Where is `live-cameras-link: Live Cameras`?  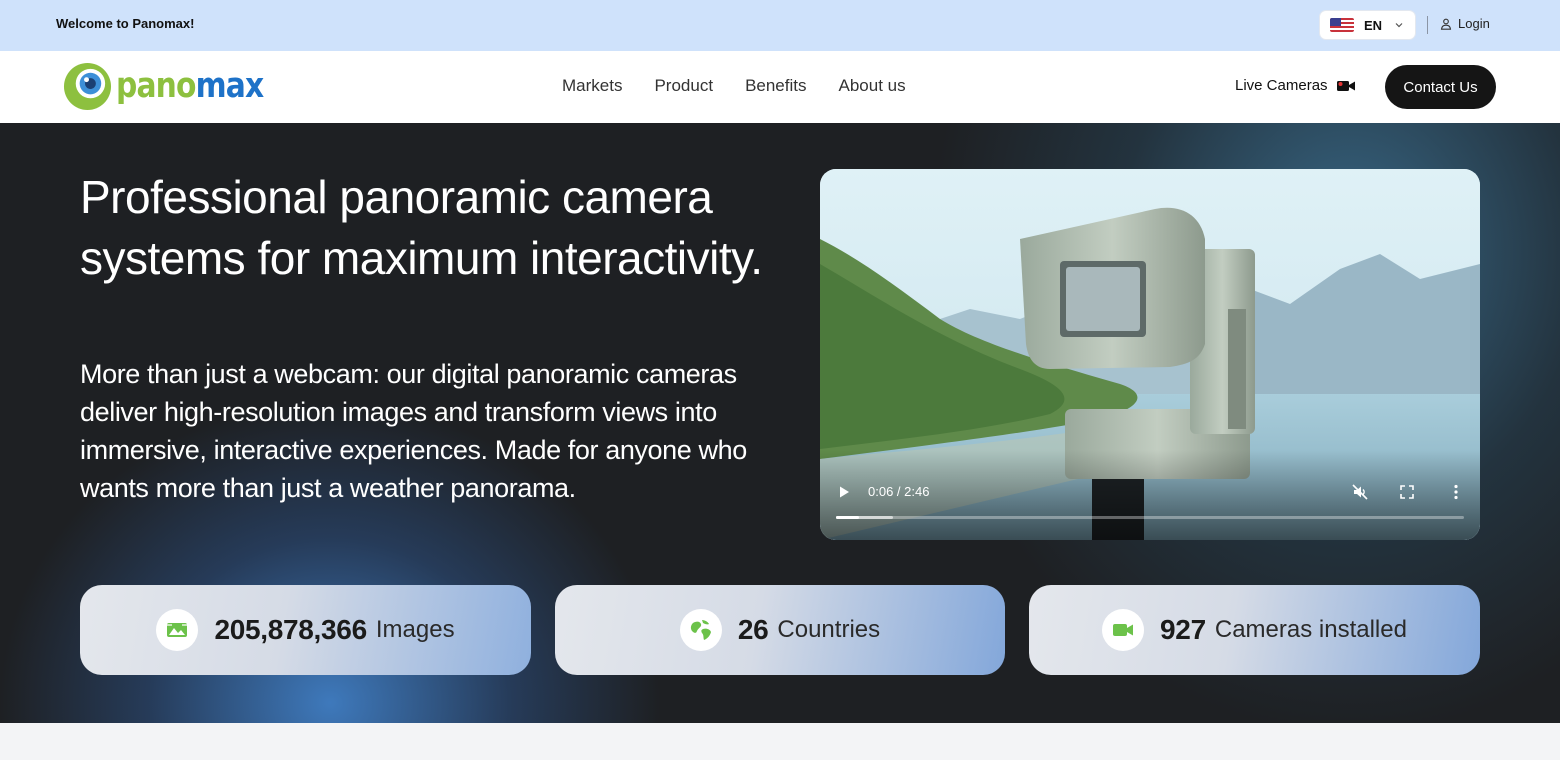
live-cameras-link: Live Cameras is located at coordinates (1295, 85).